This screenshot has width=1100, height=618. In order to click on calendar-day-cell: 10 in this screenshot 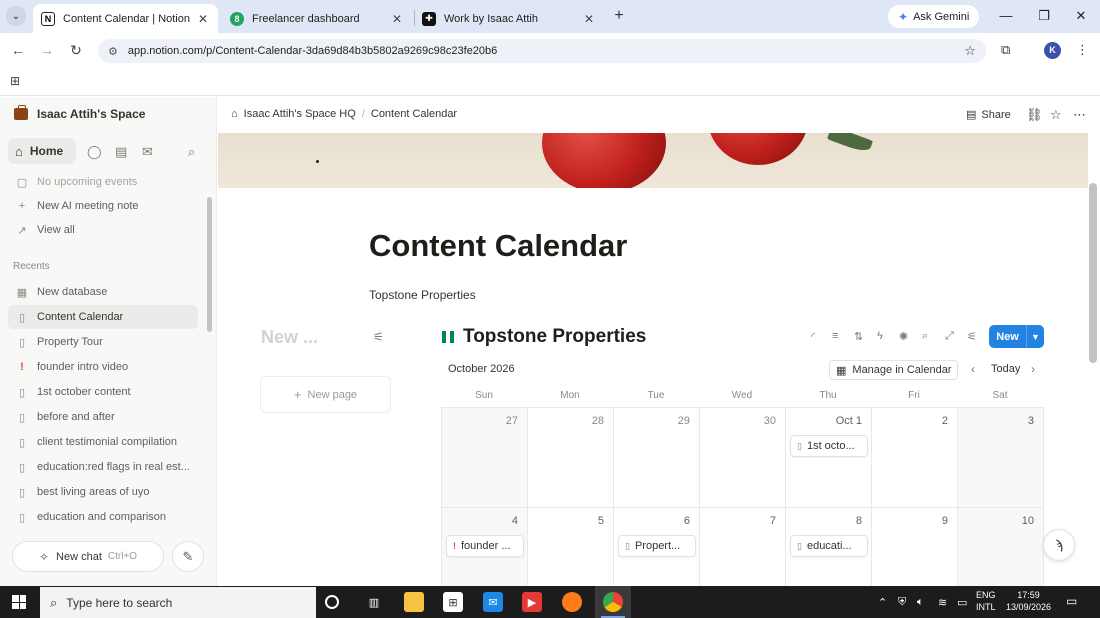, I will do `click(1001, 547)`.